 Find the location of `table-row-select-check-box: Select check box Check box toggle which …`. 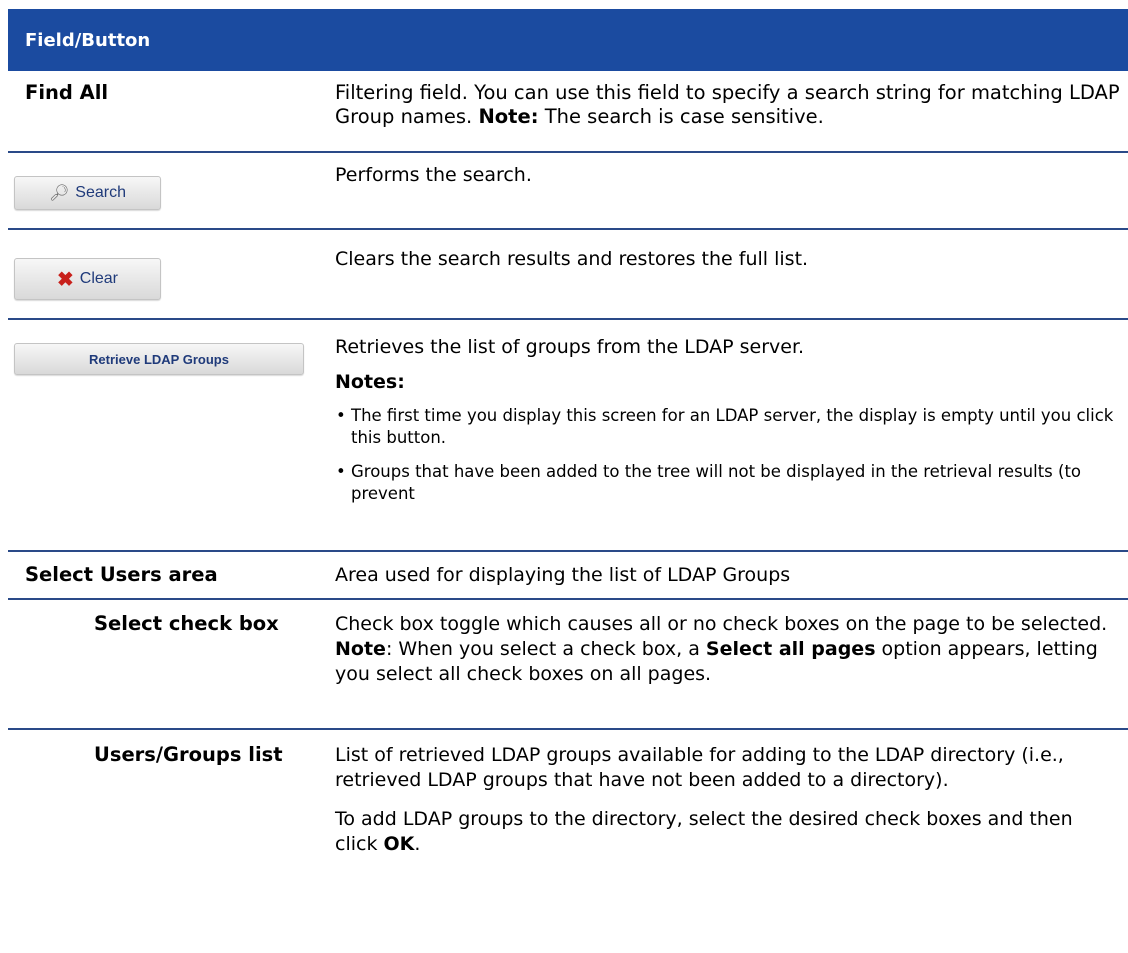

table-row-select-check-box: Select check box Check box toggle which … is located at coordinates (568, 665).